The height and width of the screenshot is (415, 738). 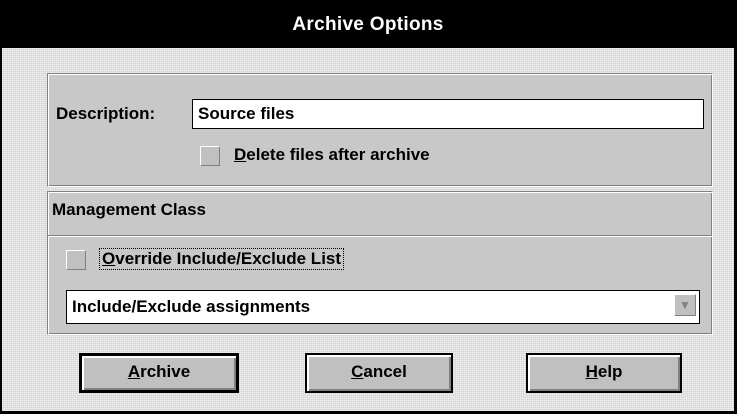 What do you see at coordinates (385, 371) in the screenshot?
I see `cancel-button-label: ancel` at bounding box center [385, 371].